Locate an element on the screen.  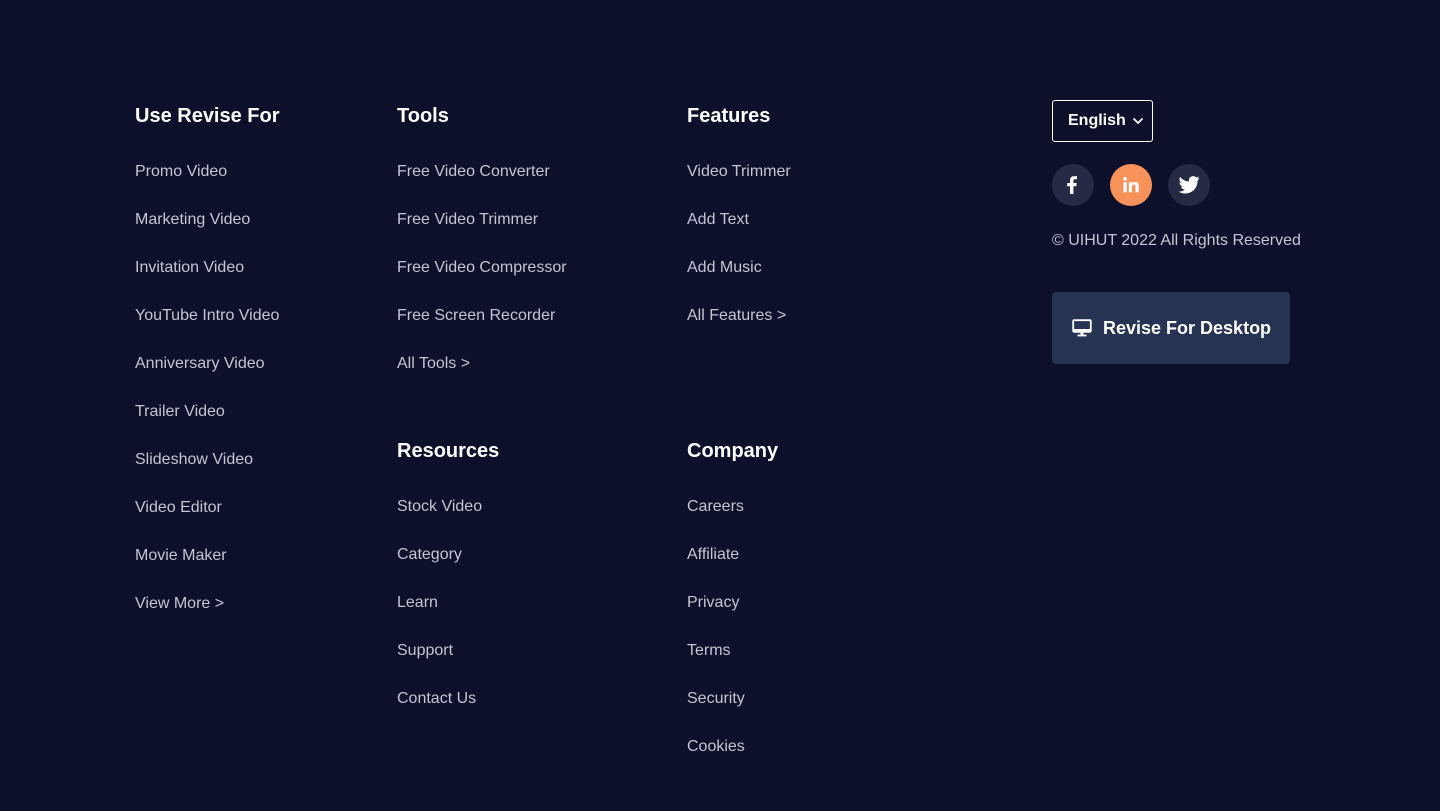
footer-link-free-screen-recorder: Free Screen Recorder is located at coordinates (482, 328).